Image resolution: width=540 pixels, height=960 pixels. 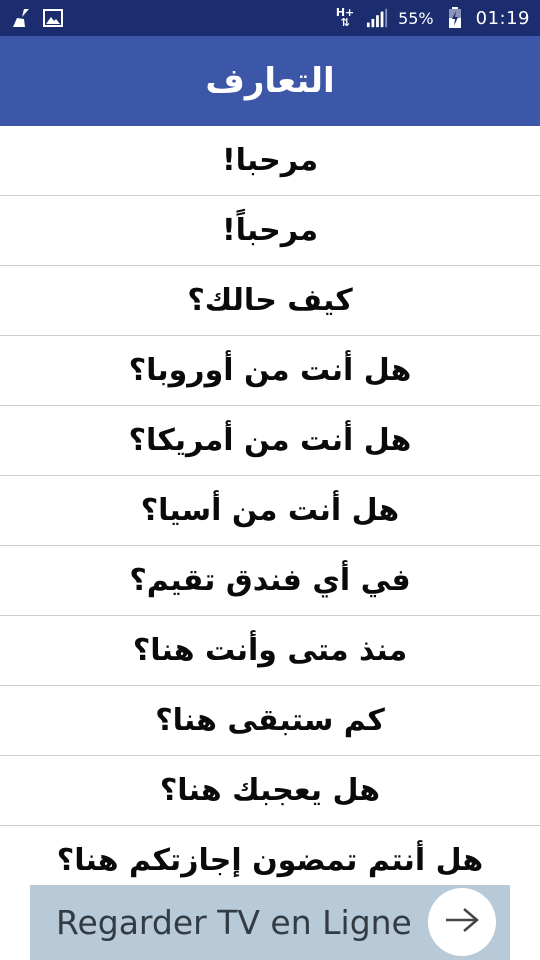 What do you see at coordinates (270, 18) in the screenshot?
I see `status-bar: H+ ⇅ 55% 01:19` at bounding box center [270, 18].